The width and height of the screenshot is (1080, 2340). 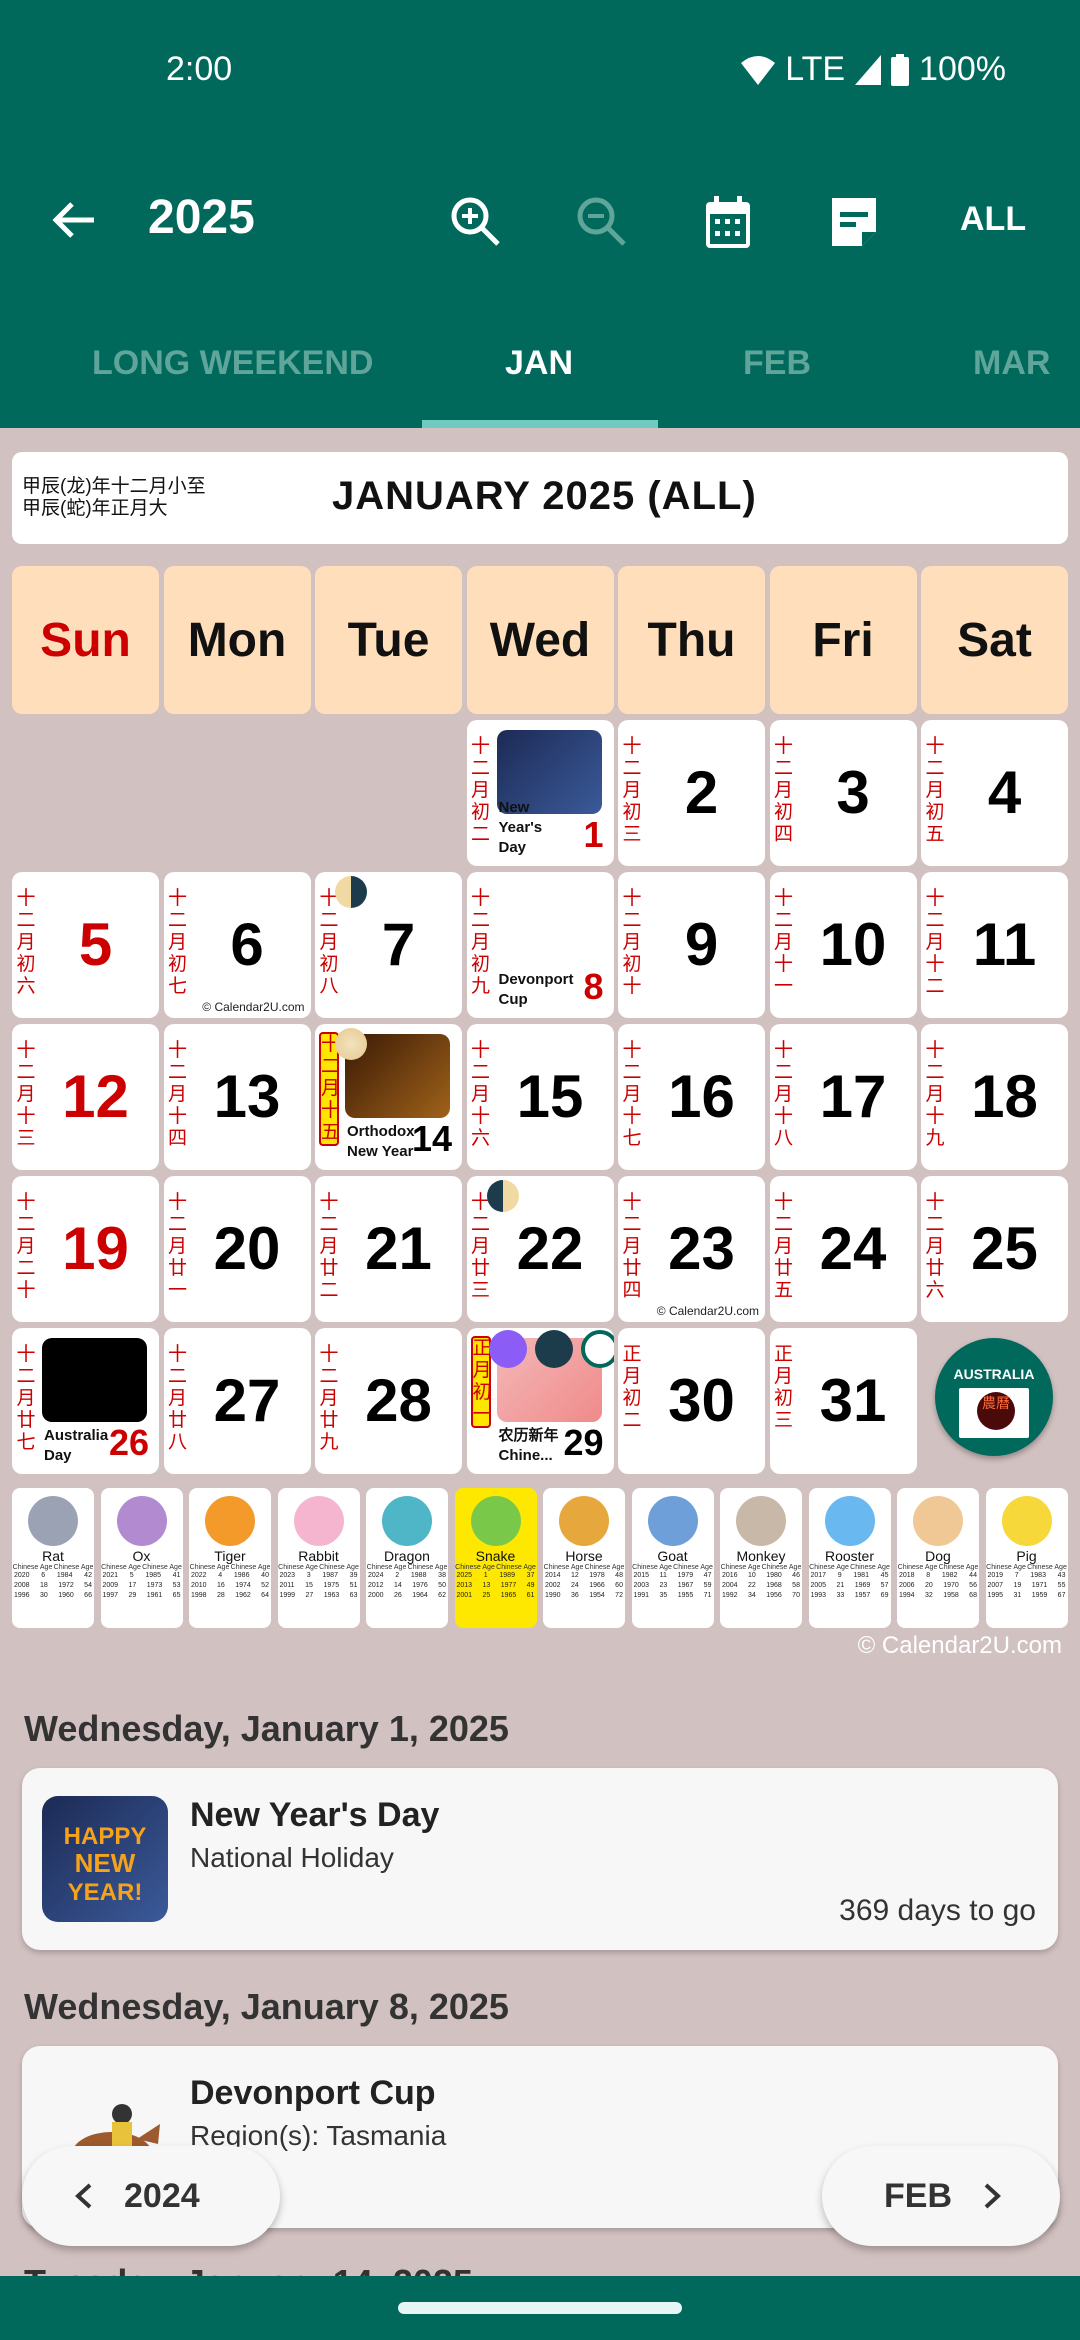 What do you see at coordinates (85, 1249) in the screenshot?
I see `day-cell: 十二月二十 19` at bounding box center [85, 1249].